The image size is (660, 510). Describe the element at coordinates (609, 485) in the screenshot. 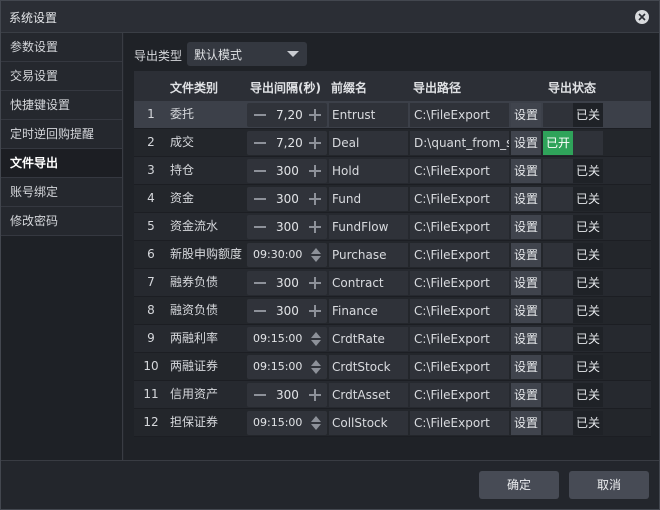

I see `cancel-button: 取消` at that location.